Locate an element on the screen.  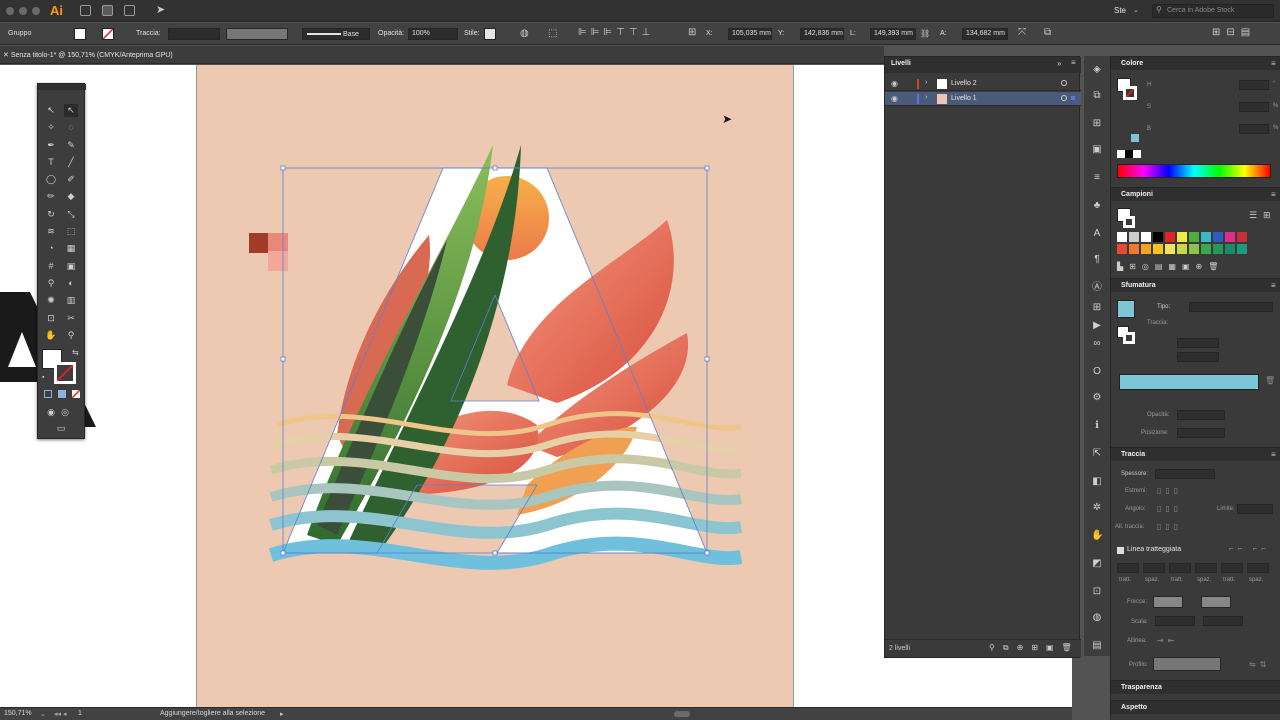
x-position-field: 105,035 mm is located at coordinates (750, 34).